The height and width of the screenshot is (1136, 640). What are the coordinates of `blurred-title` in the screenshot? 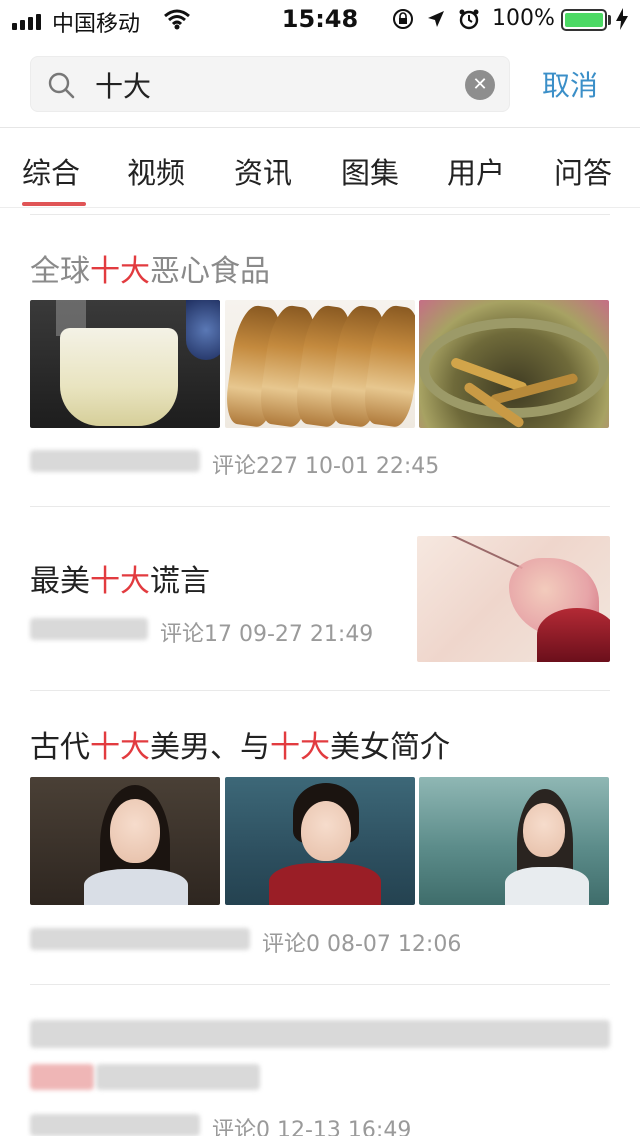 It's located at (320, 1034).